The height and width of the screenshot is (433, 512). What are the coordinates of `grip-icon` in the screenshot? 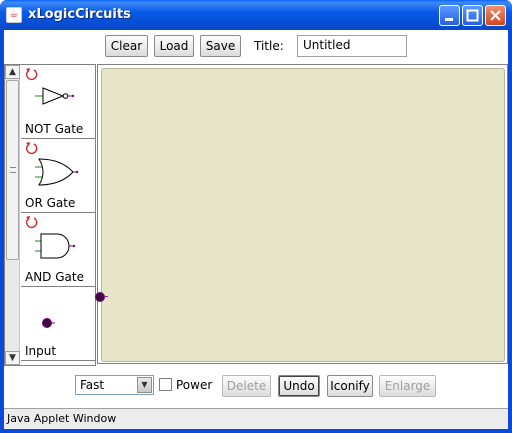 It's located at (13, 170).